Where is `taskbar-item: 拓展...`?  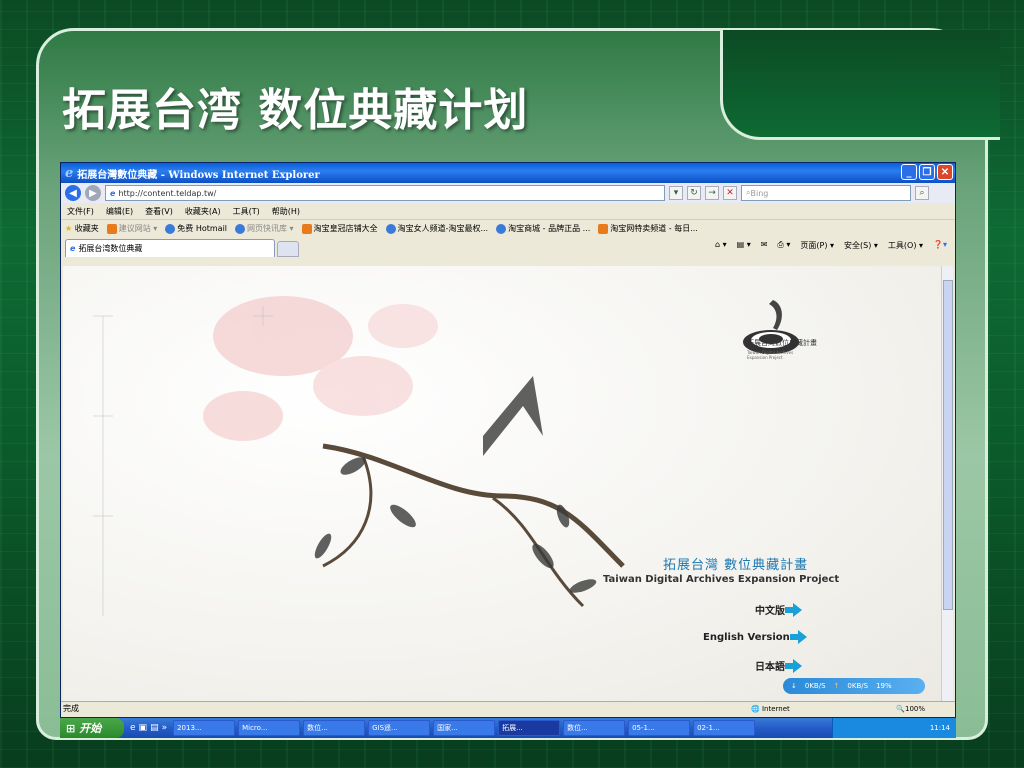 taskbar-item: 拓展... is located at coordinates (529, 728).